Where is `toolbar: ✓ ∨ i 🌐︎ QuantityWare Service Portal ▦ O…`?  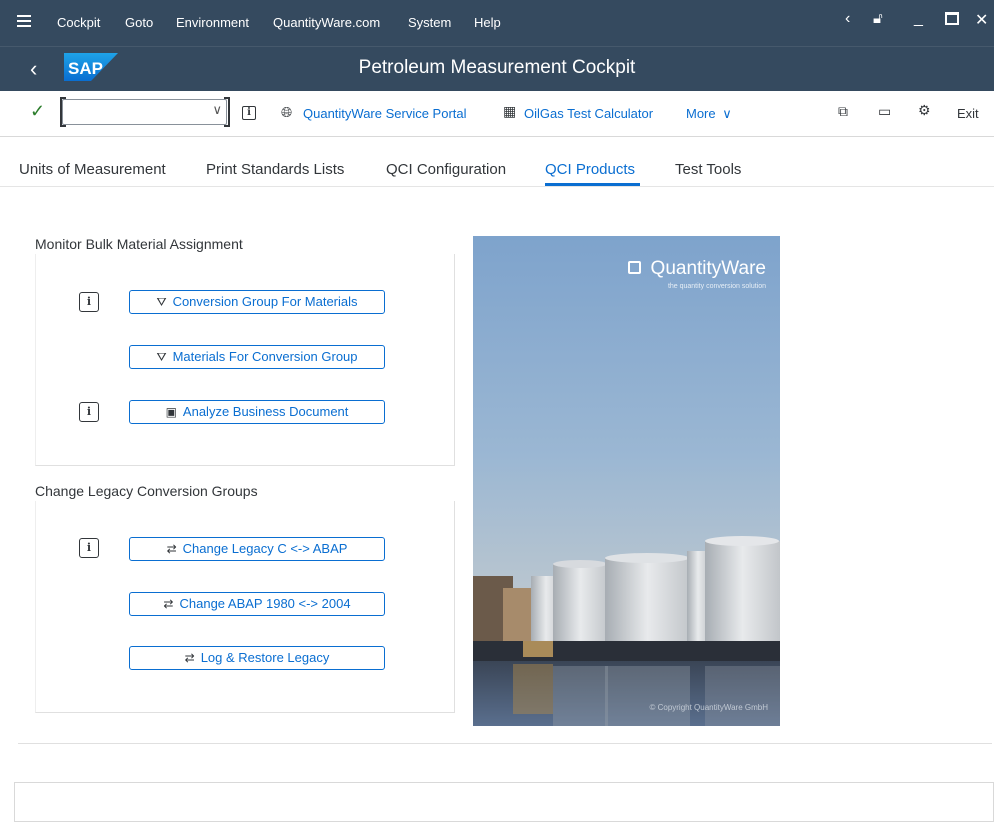 toolbar: ✓ ∨ i 🌐︎ QuantityWare Service Portal ▦ O… is located at coordinates (497, 114).